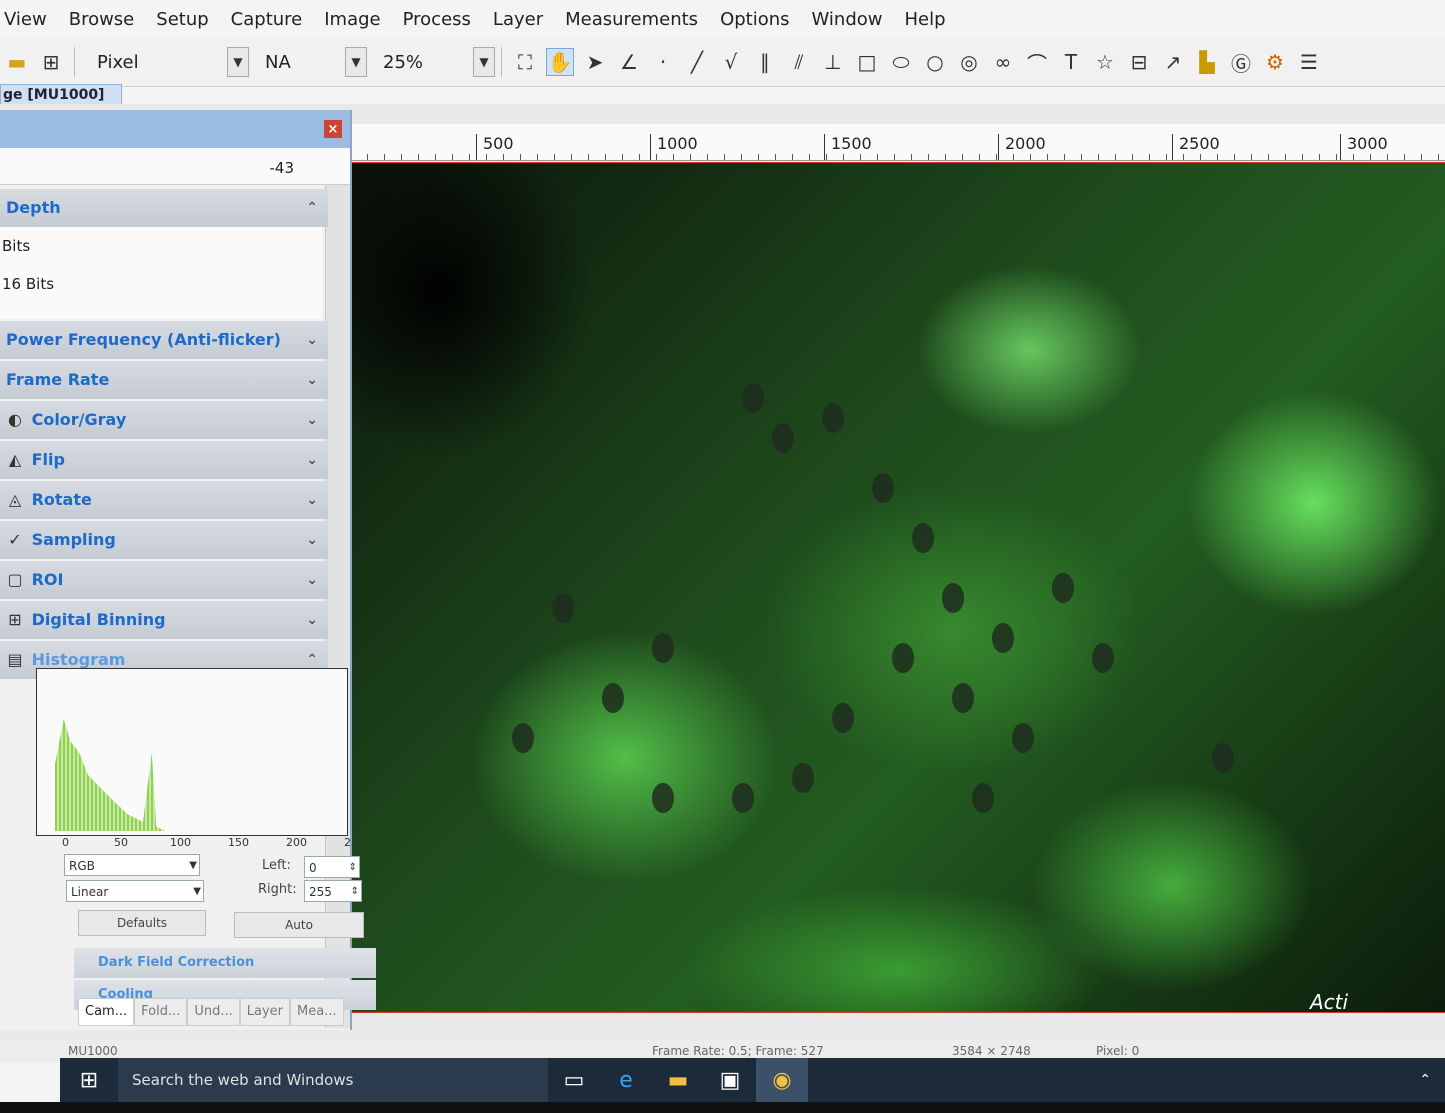 Image resolution: width=1445 pixels, height=1113 pixels. I want to click on arc-icon: ⌒, so click(1037, 62).